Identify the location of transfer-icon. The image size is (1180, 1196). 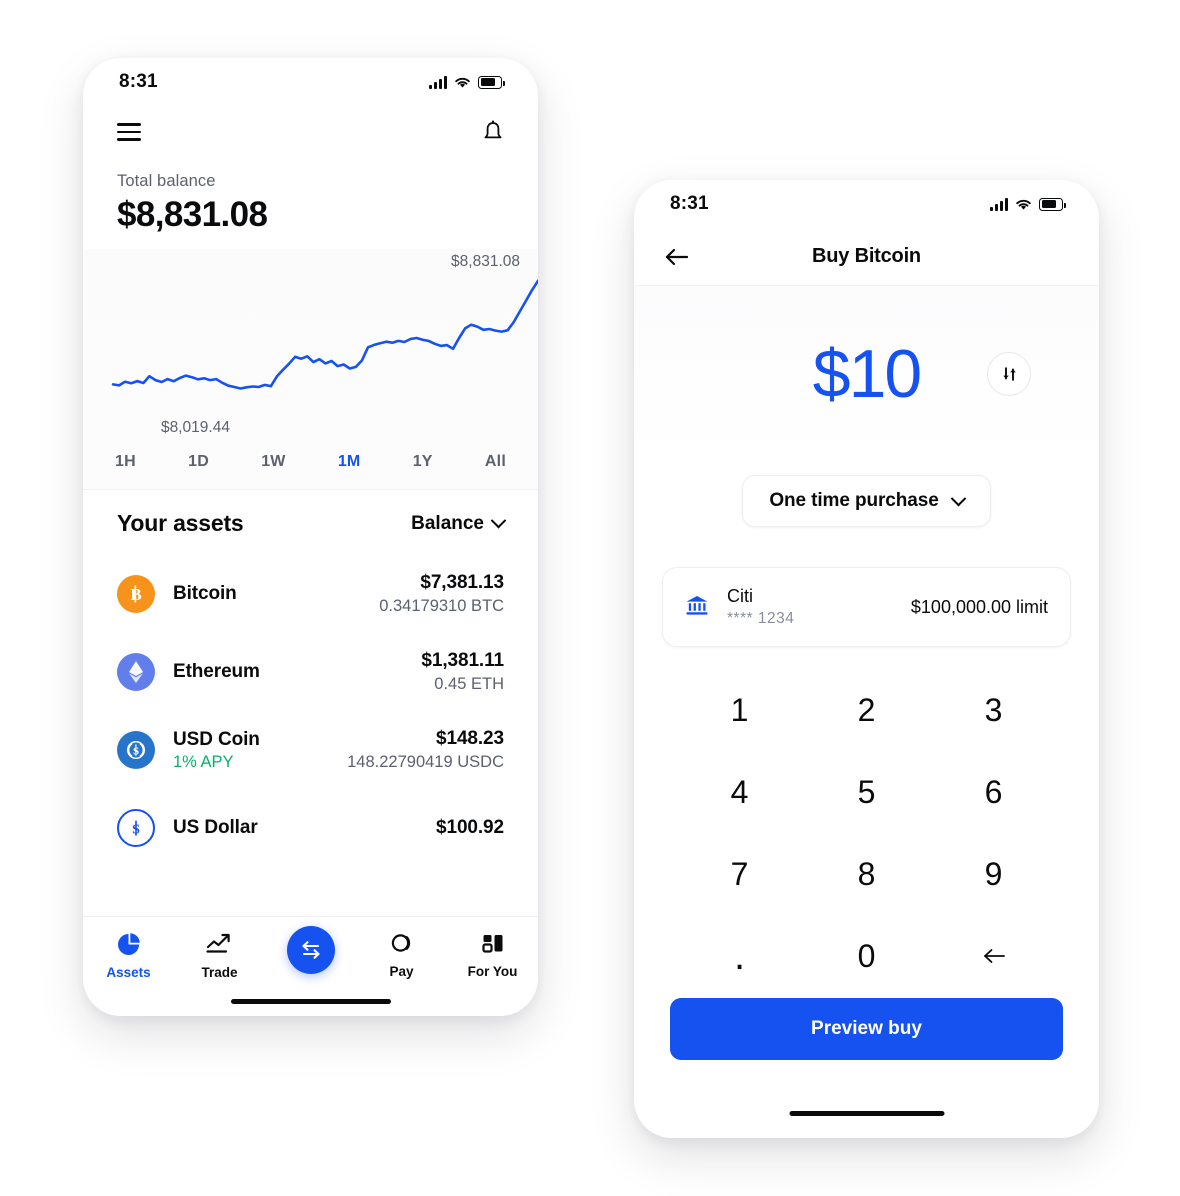
(310, 950).